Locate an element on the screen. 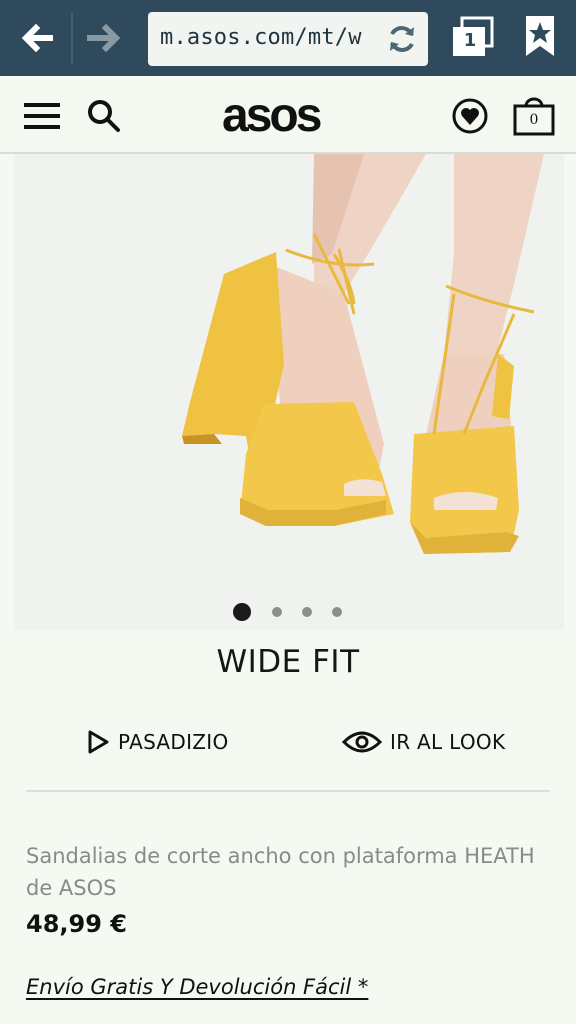  search-icon is located at coordinates (104, 116).